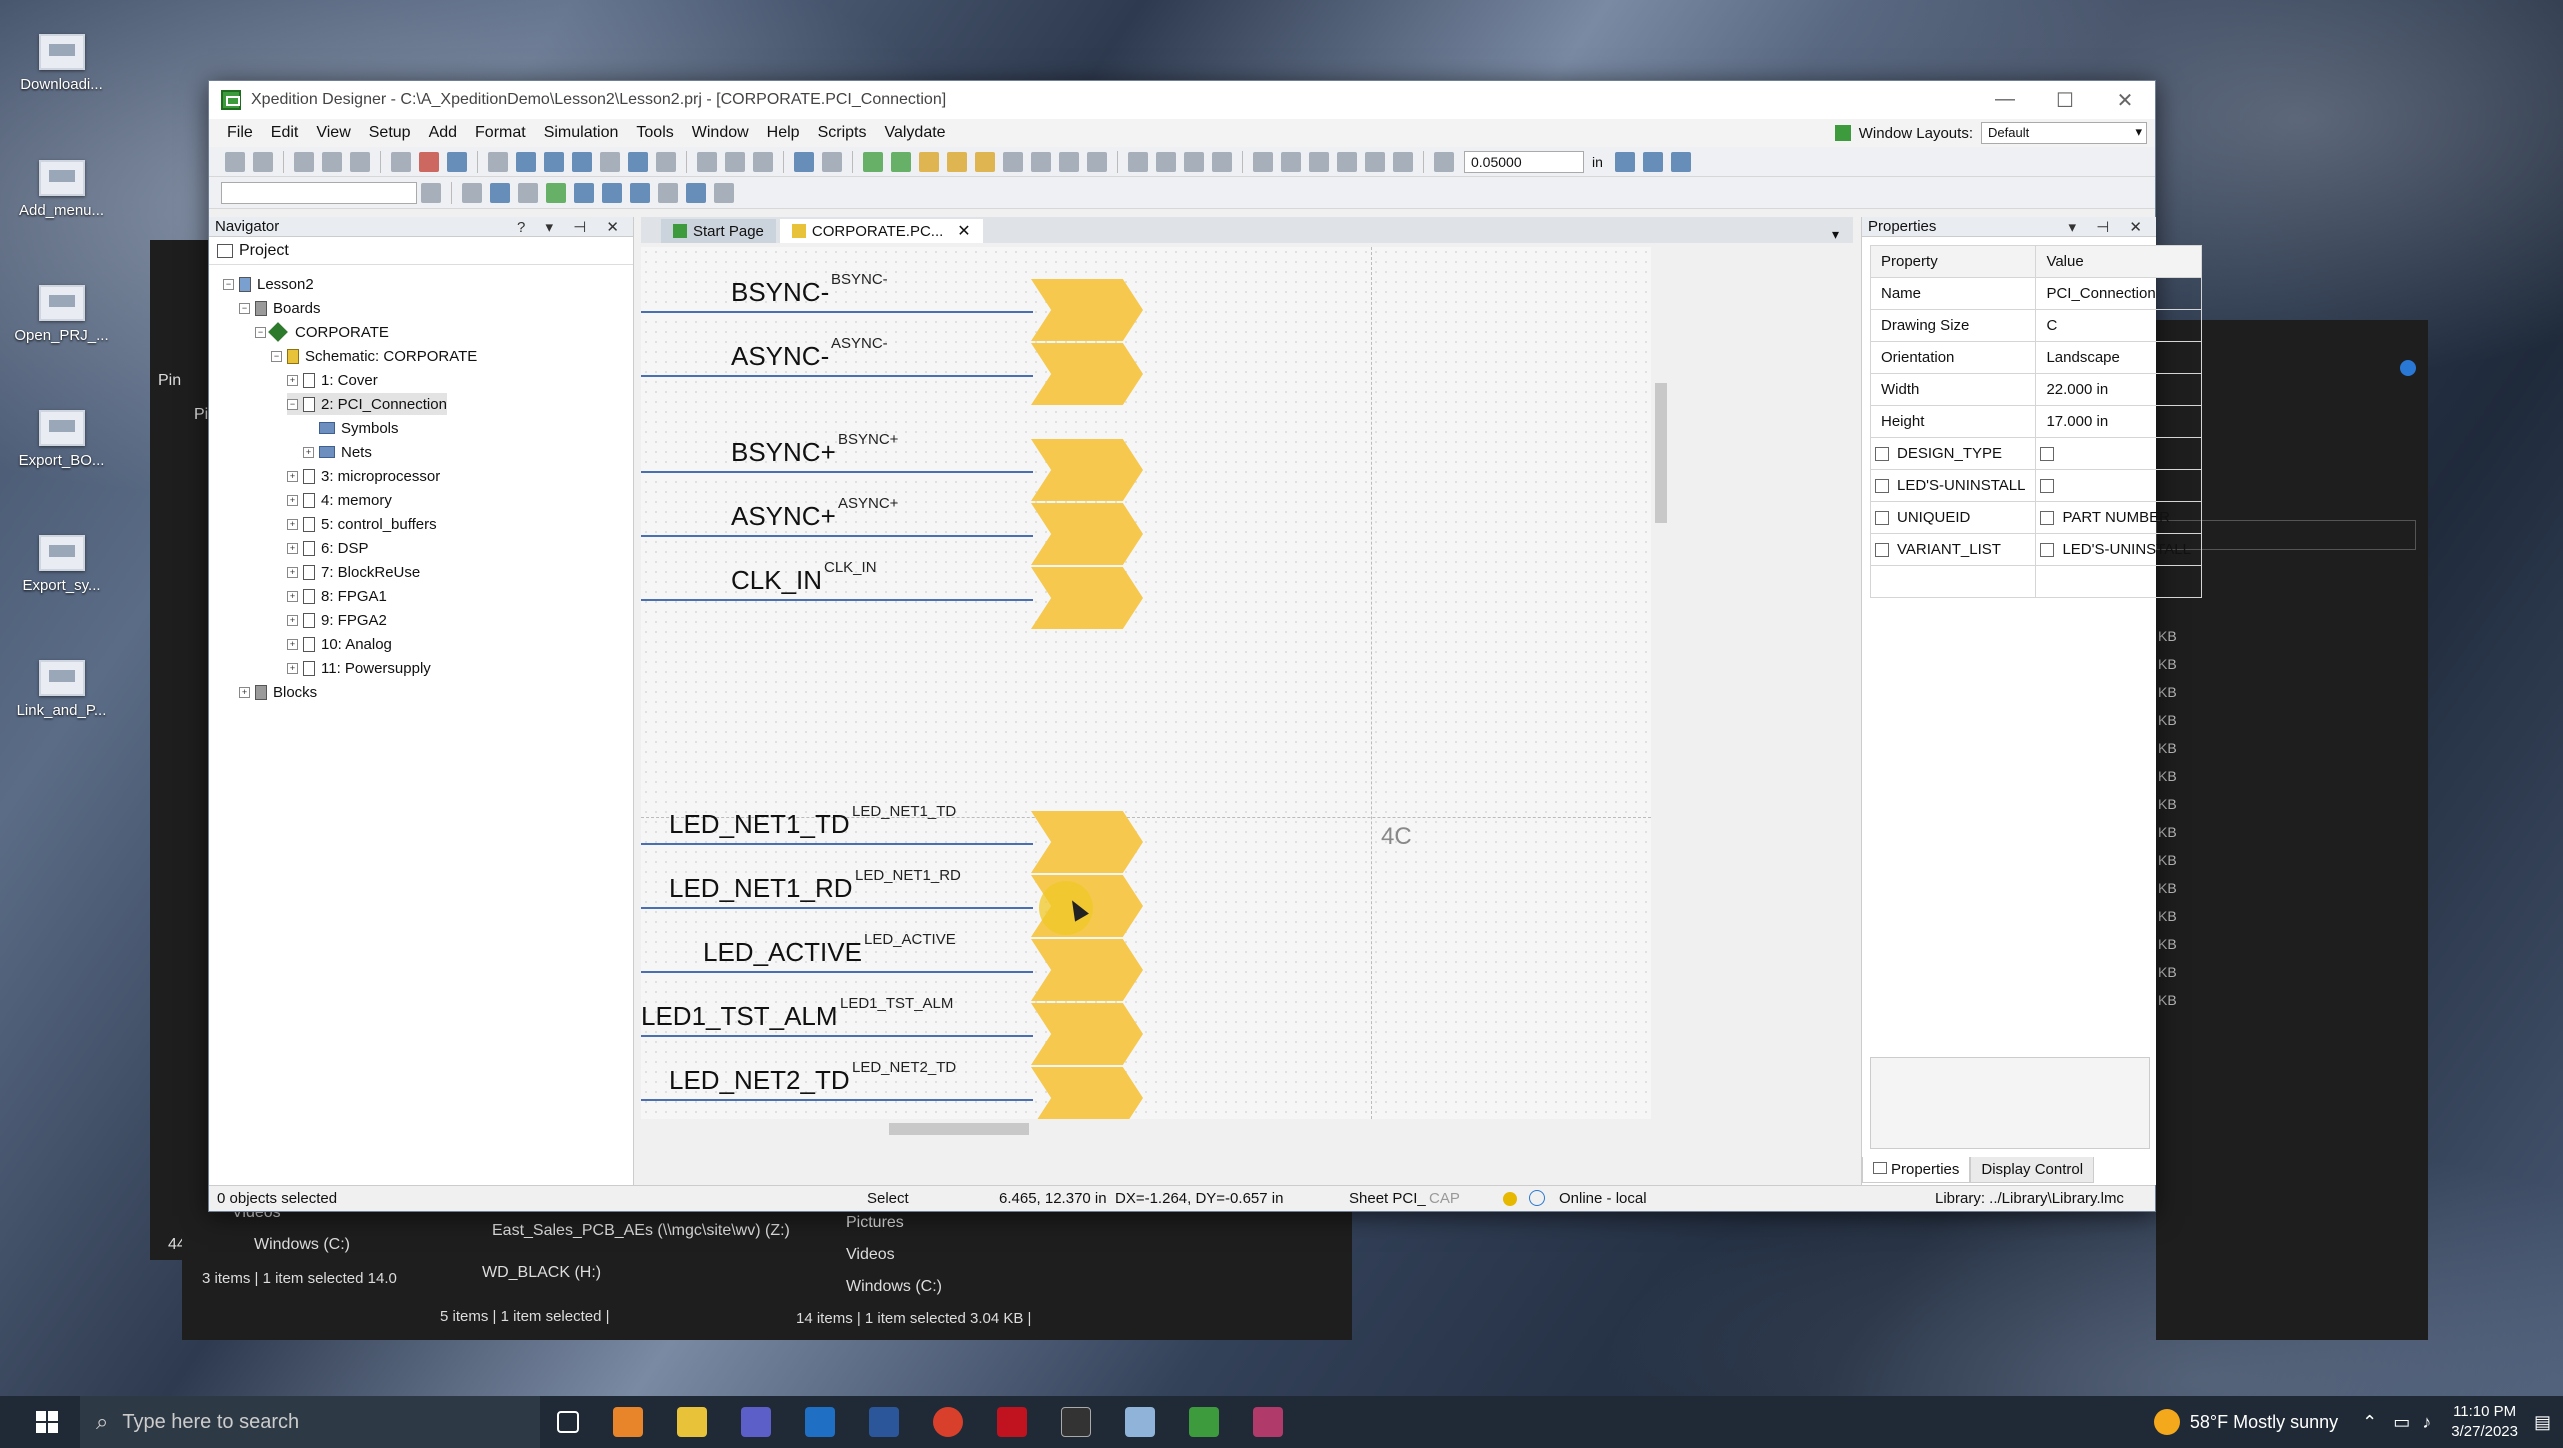  Describe the element at coordinates (1097, 161) in the screenshot. I see `properties-icon` at that location.